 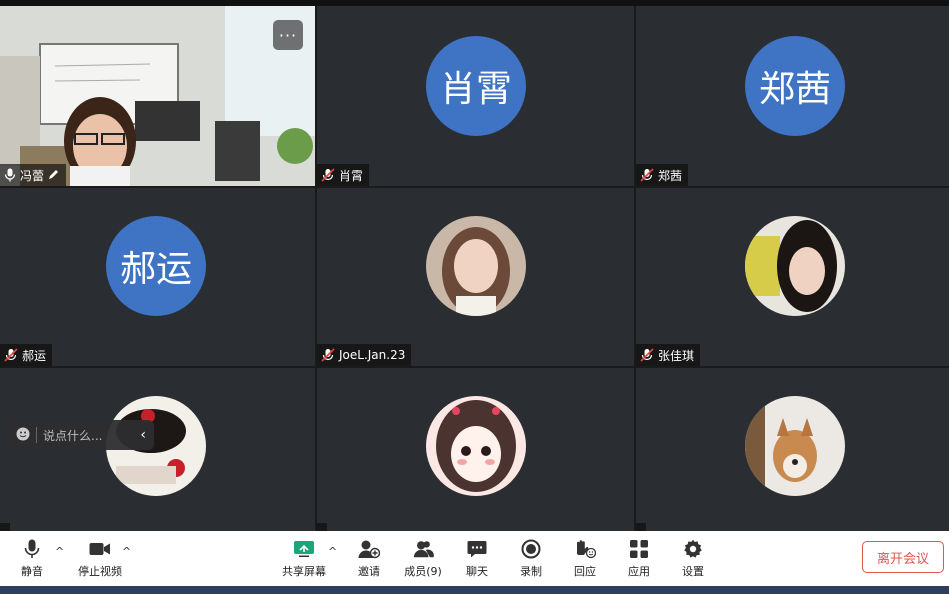 What do you see at coordinates (531, 549) in the screenshot?
I see `record-icon` at bounding box center [531, 549].